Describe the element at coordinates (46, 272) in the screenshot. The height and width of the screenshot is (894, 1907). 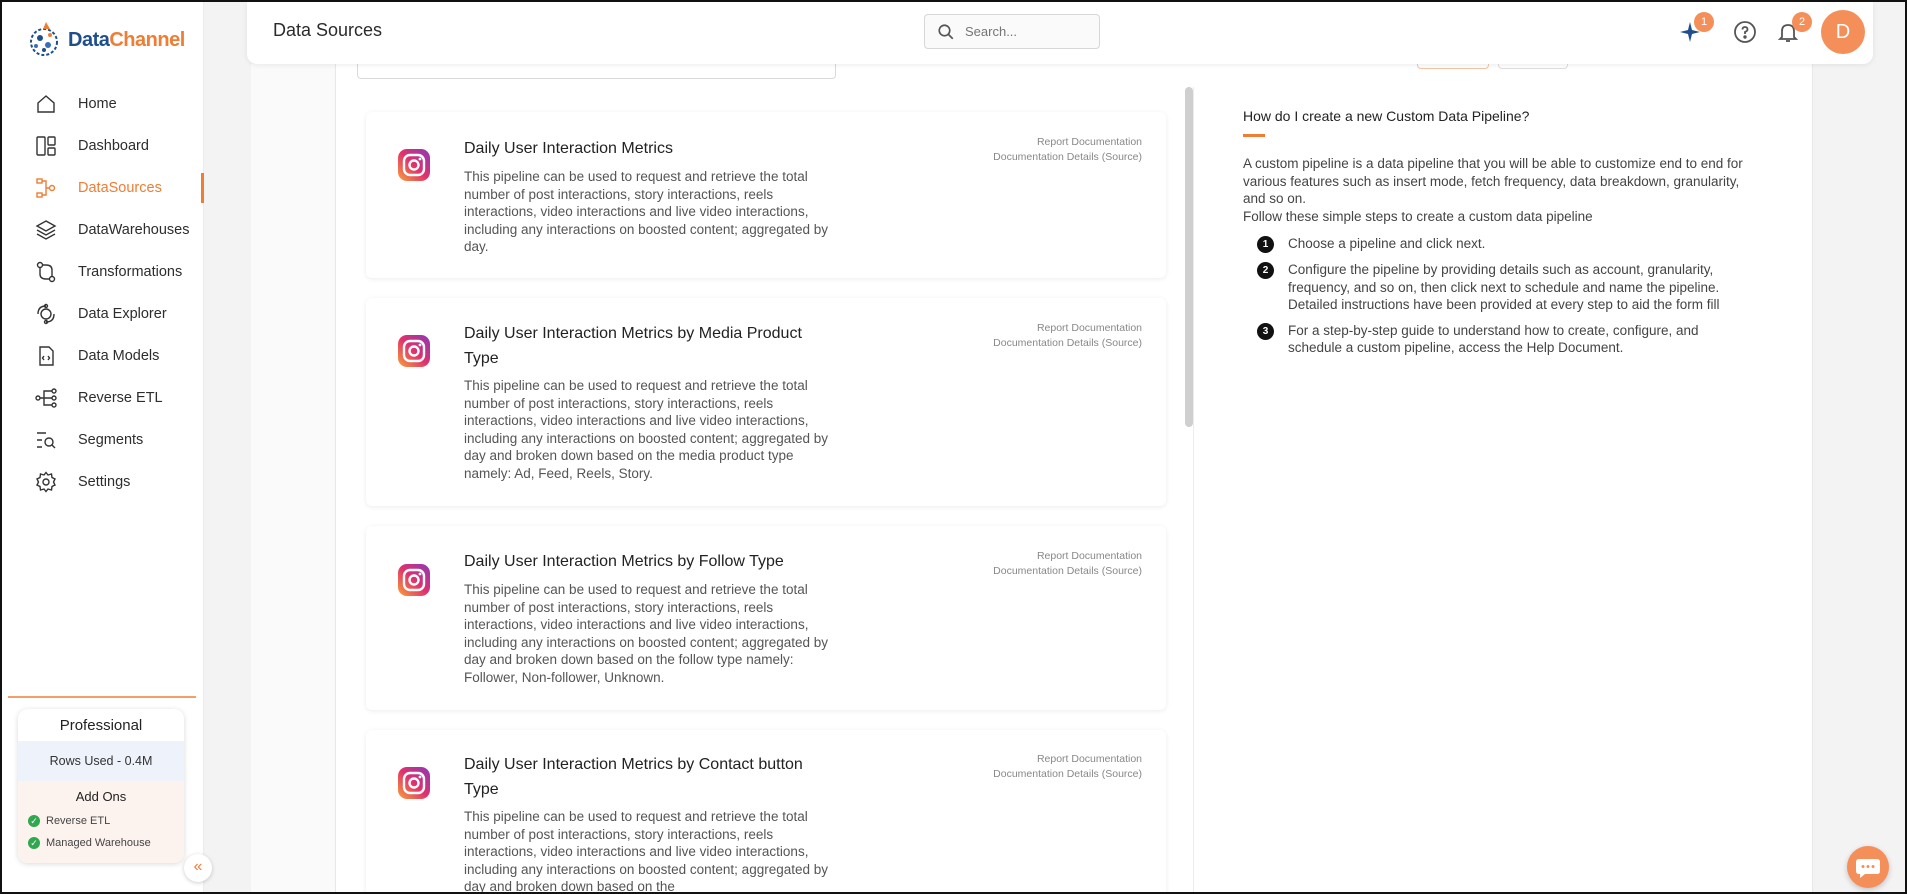
I see `transform-icon` at that location.